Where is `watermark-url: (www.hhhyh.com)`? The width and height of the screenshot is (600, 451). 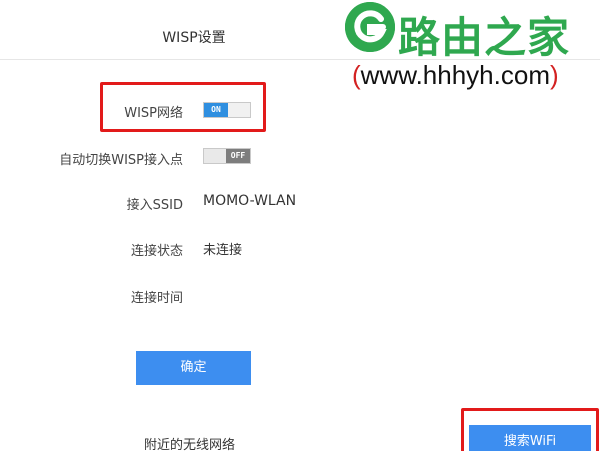 watermark-url: (www.hhhyh.com) is located at coordinates (455, 75).